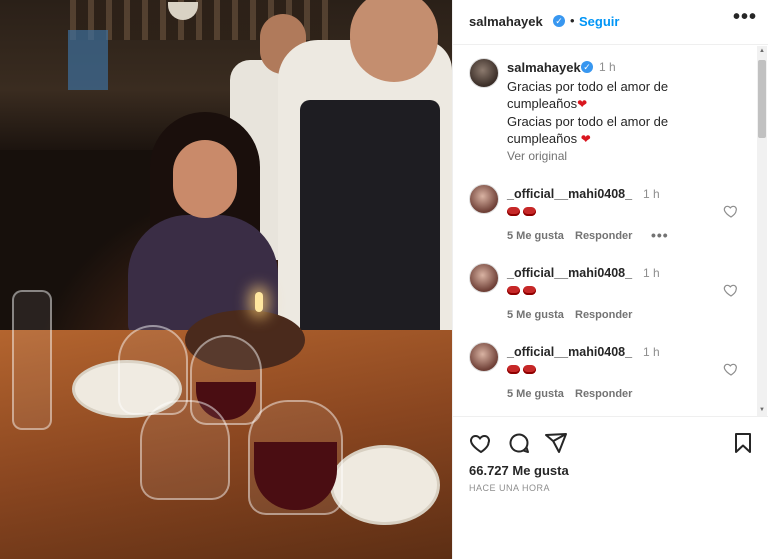  I want to click on comment-icon, so click(519, 443).